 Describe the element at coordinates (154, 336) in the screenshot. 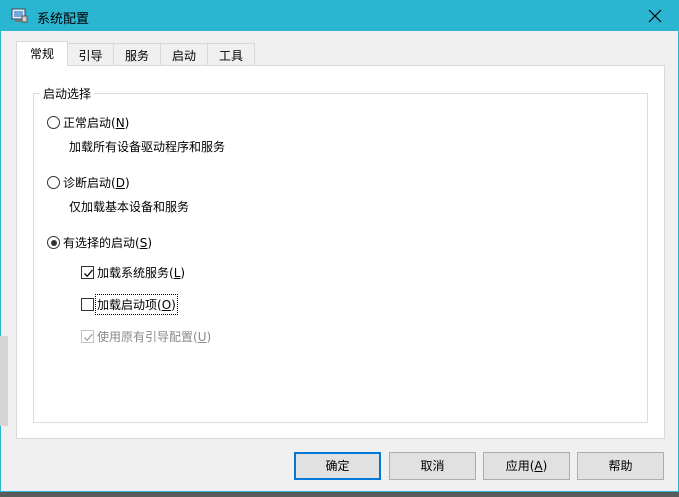

I see `use-original-boot-config-label: 使用原有引导配置(U)` at that location.